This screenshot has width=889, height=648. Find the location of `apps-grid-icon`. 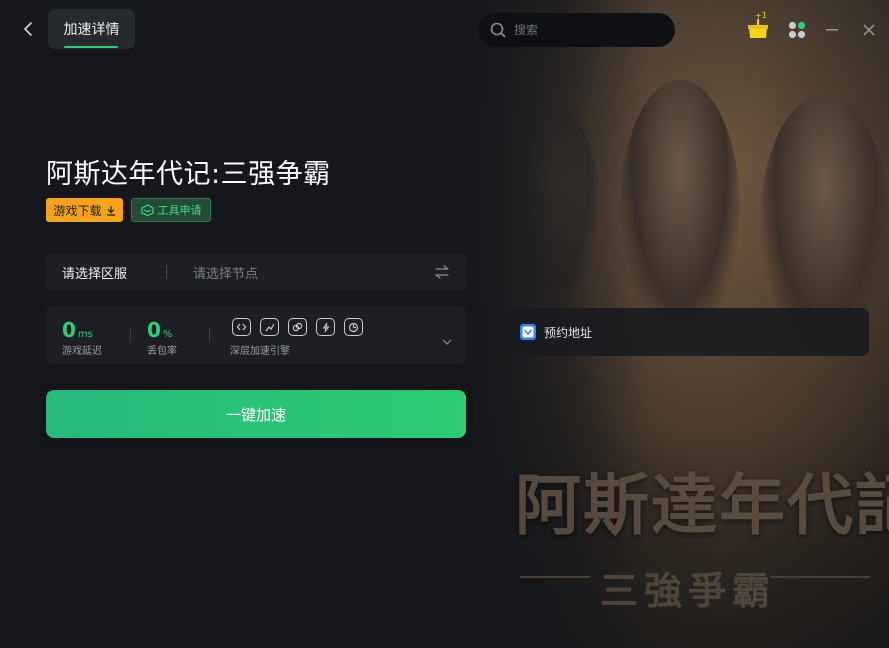

apps-grid-icon is located at coordinates (797, 30).